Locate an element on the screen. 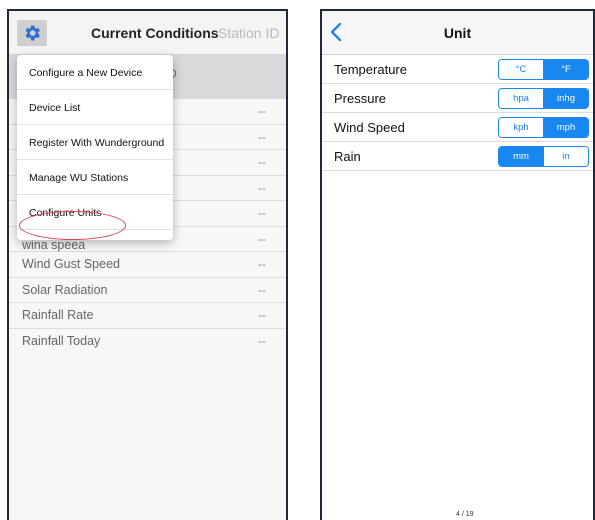 This screenshot has height=520, width=595. menu-item-register-wunderground: Register With Wunderground is located at coordinates (95, 142).